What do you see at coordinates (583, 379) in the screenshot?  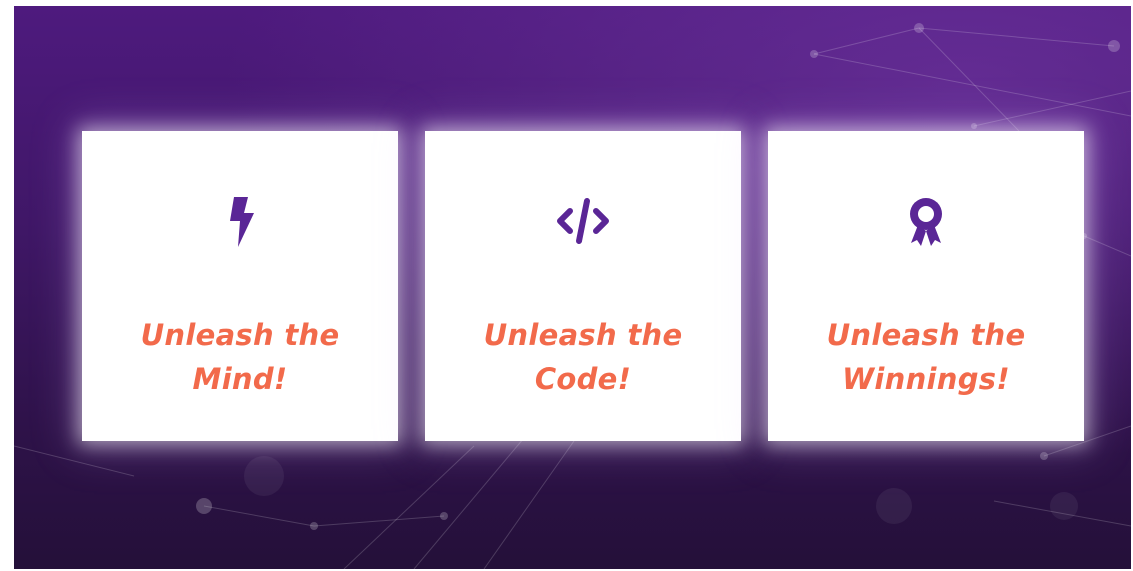 I see `card-title-line2: Code!` at bounding box center [583, 379].